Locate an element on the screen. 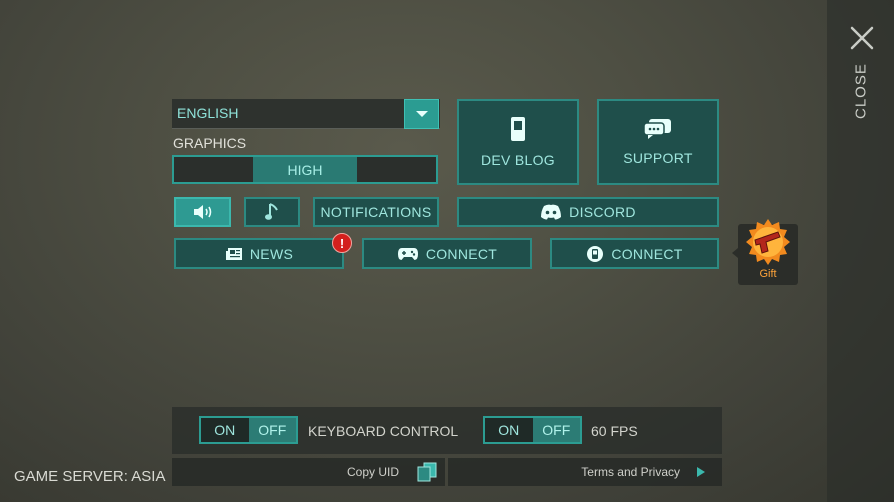 The image size is (894, 502). notifications-label: NOTIFICATIONS is located at coordinates (376, 212).